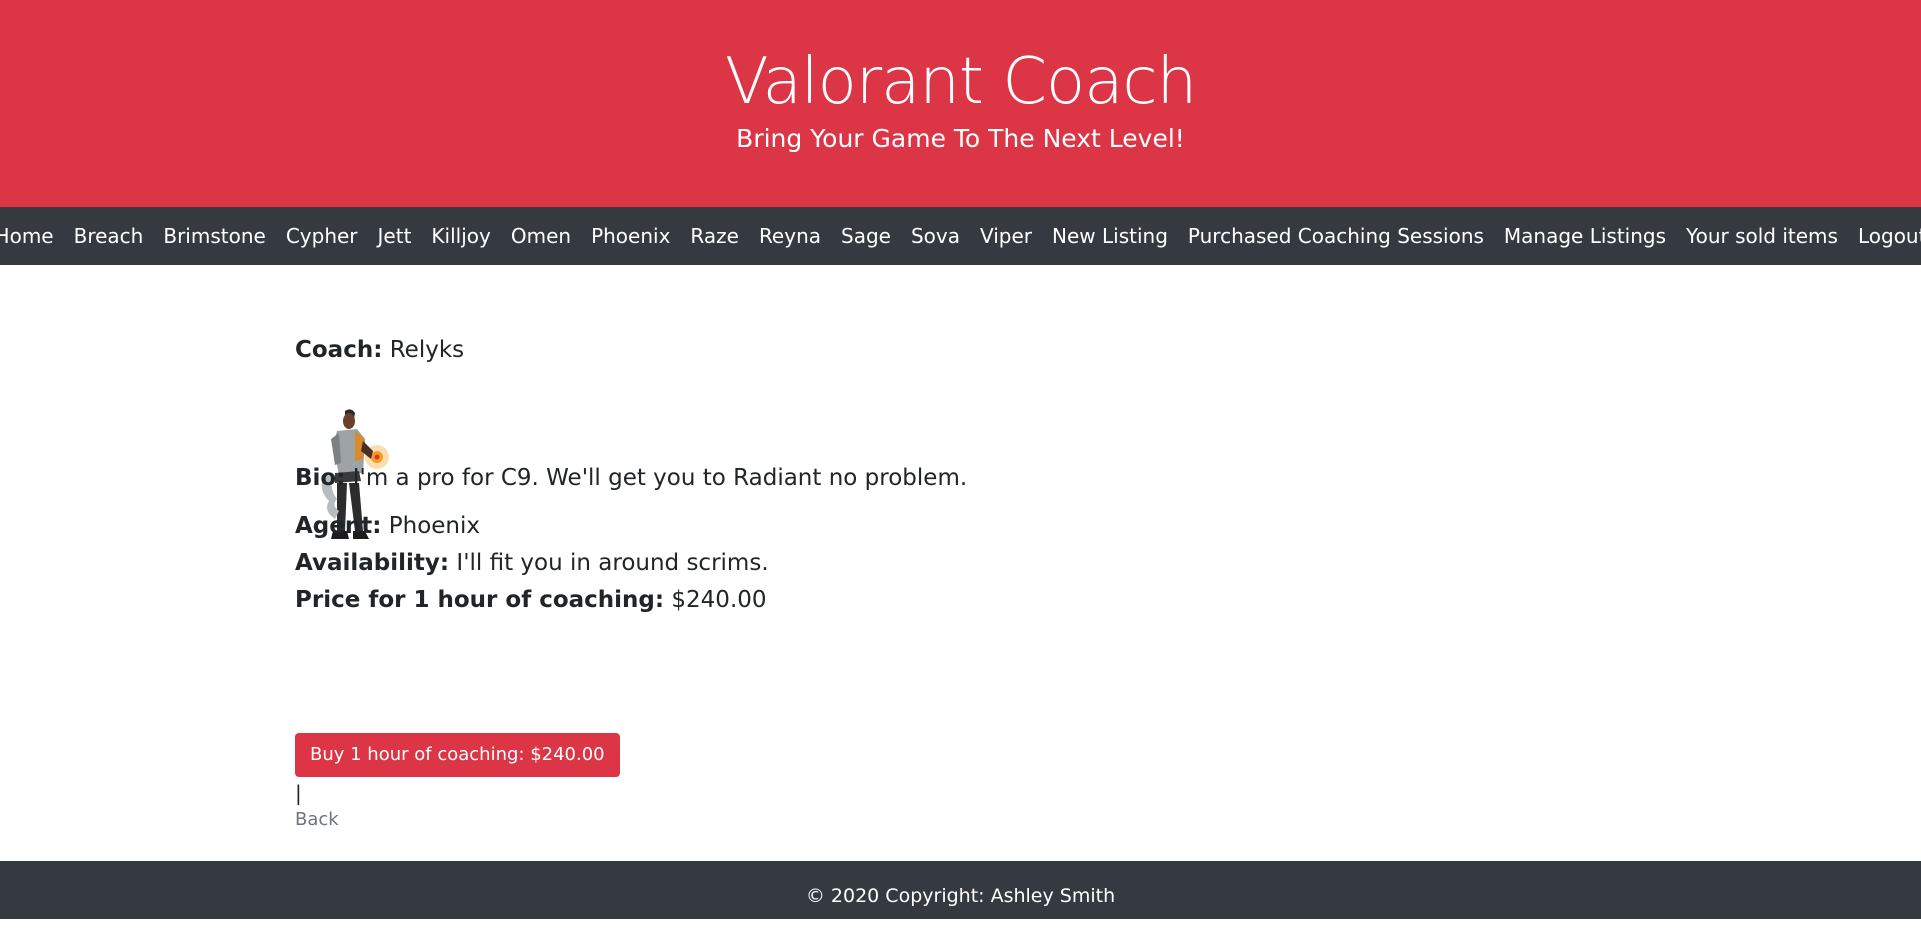 The image size is (1921, 931). I want to click on nav-purchased-coaching-sessions: Purchased Coaching Sessions, so click(1336, 236).